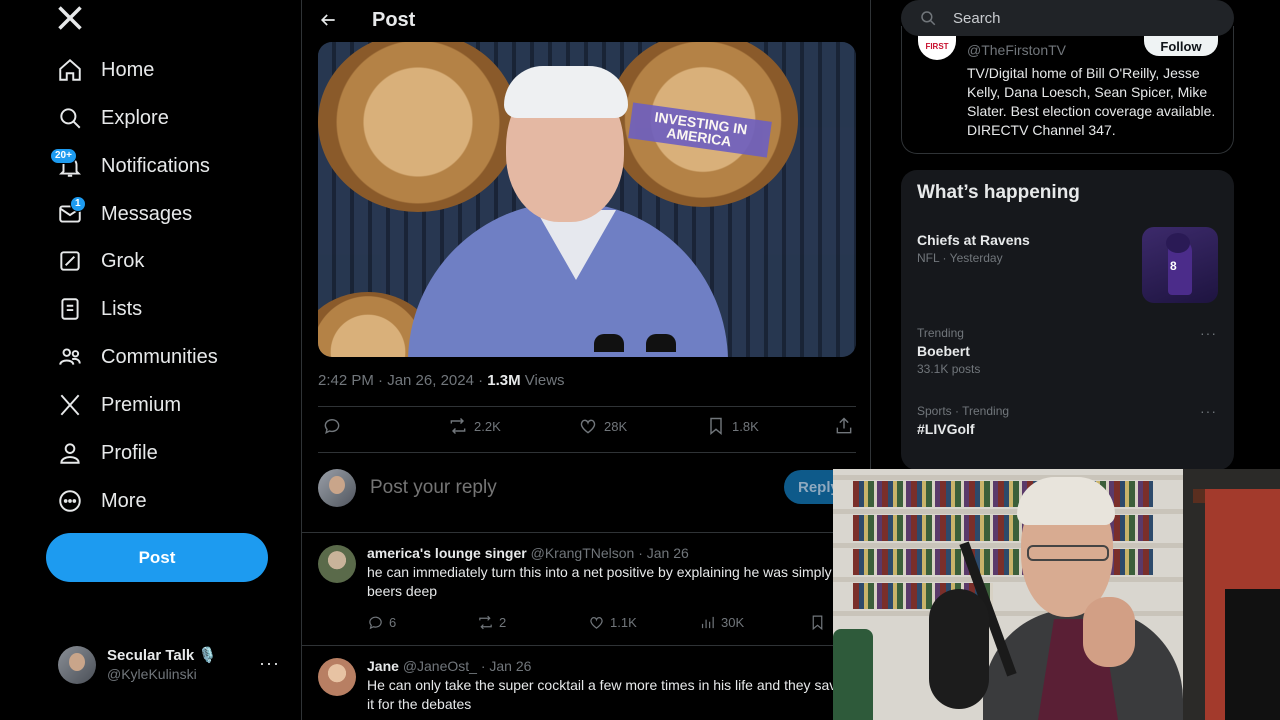 The image size is (1280, 720). I want to click on trend-item: Sports · Trending #LIVGolf ···, so click(1067, 421).